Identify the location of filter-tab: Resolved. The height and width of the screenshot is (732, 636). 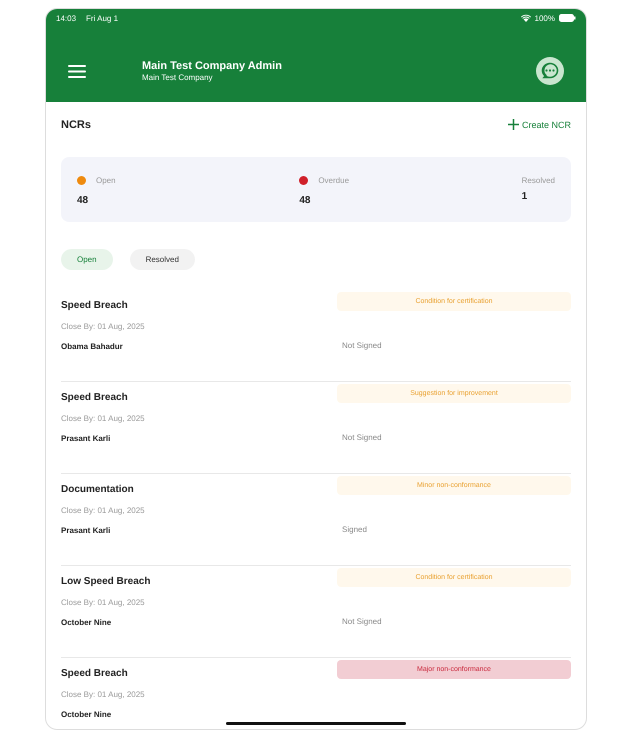
(162, 259).